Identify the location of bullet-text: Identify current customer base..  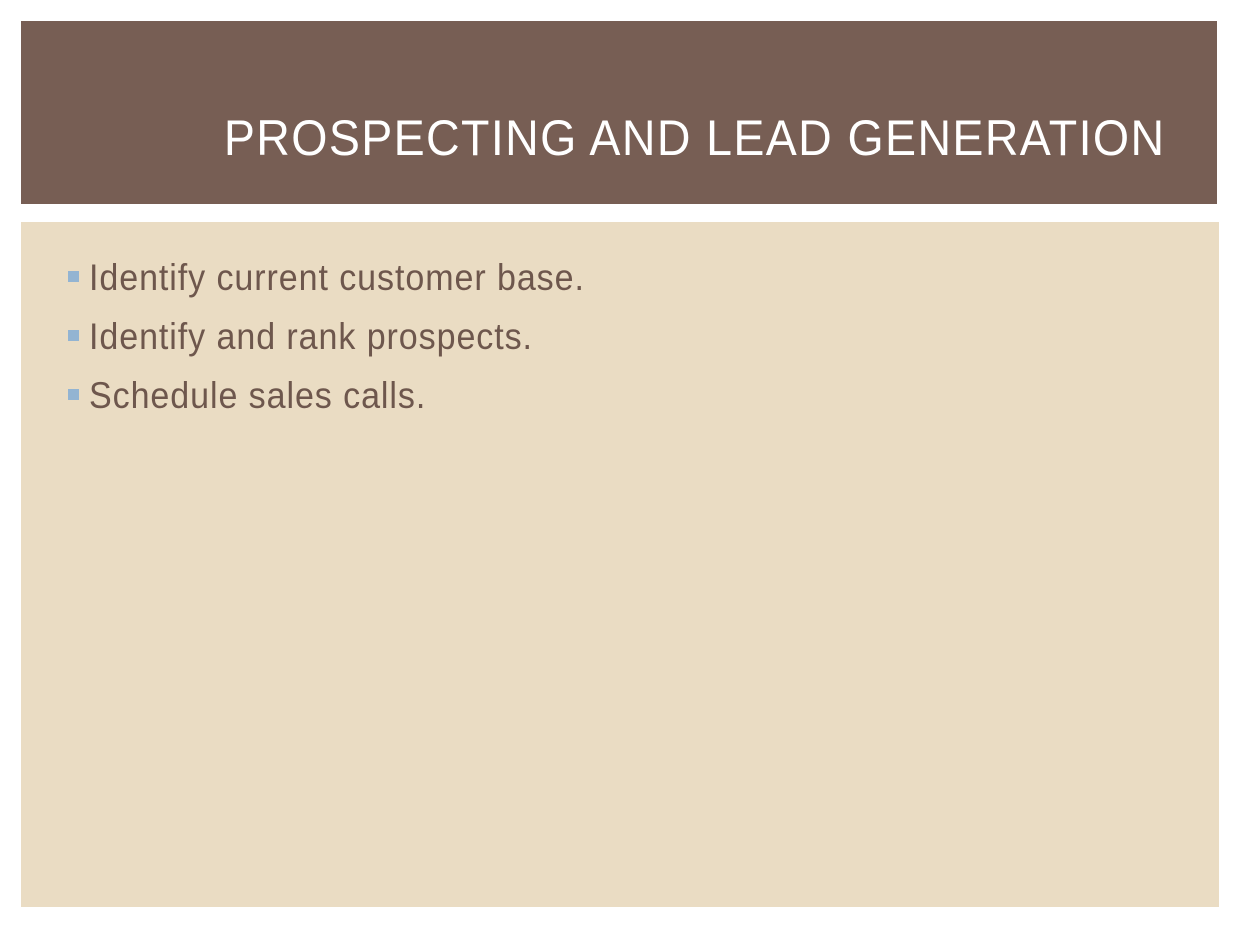
(337, 277).